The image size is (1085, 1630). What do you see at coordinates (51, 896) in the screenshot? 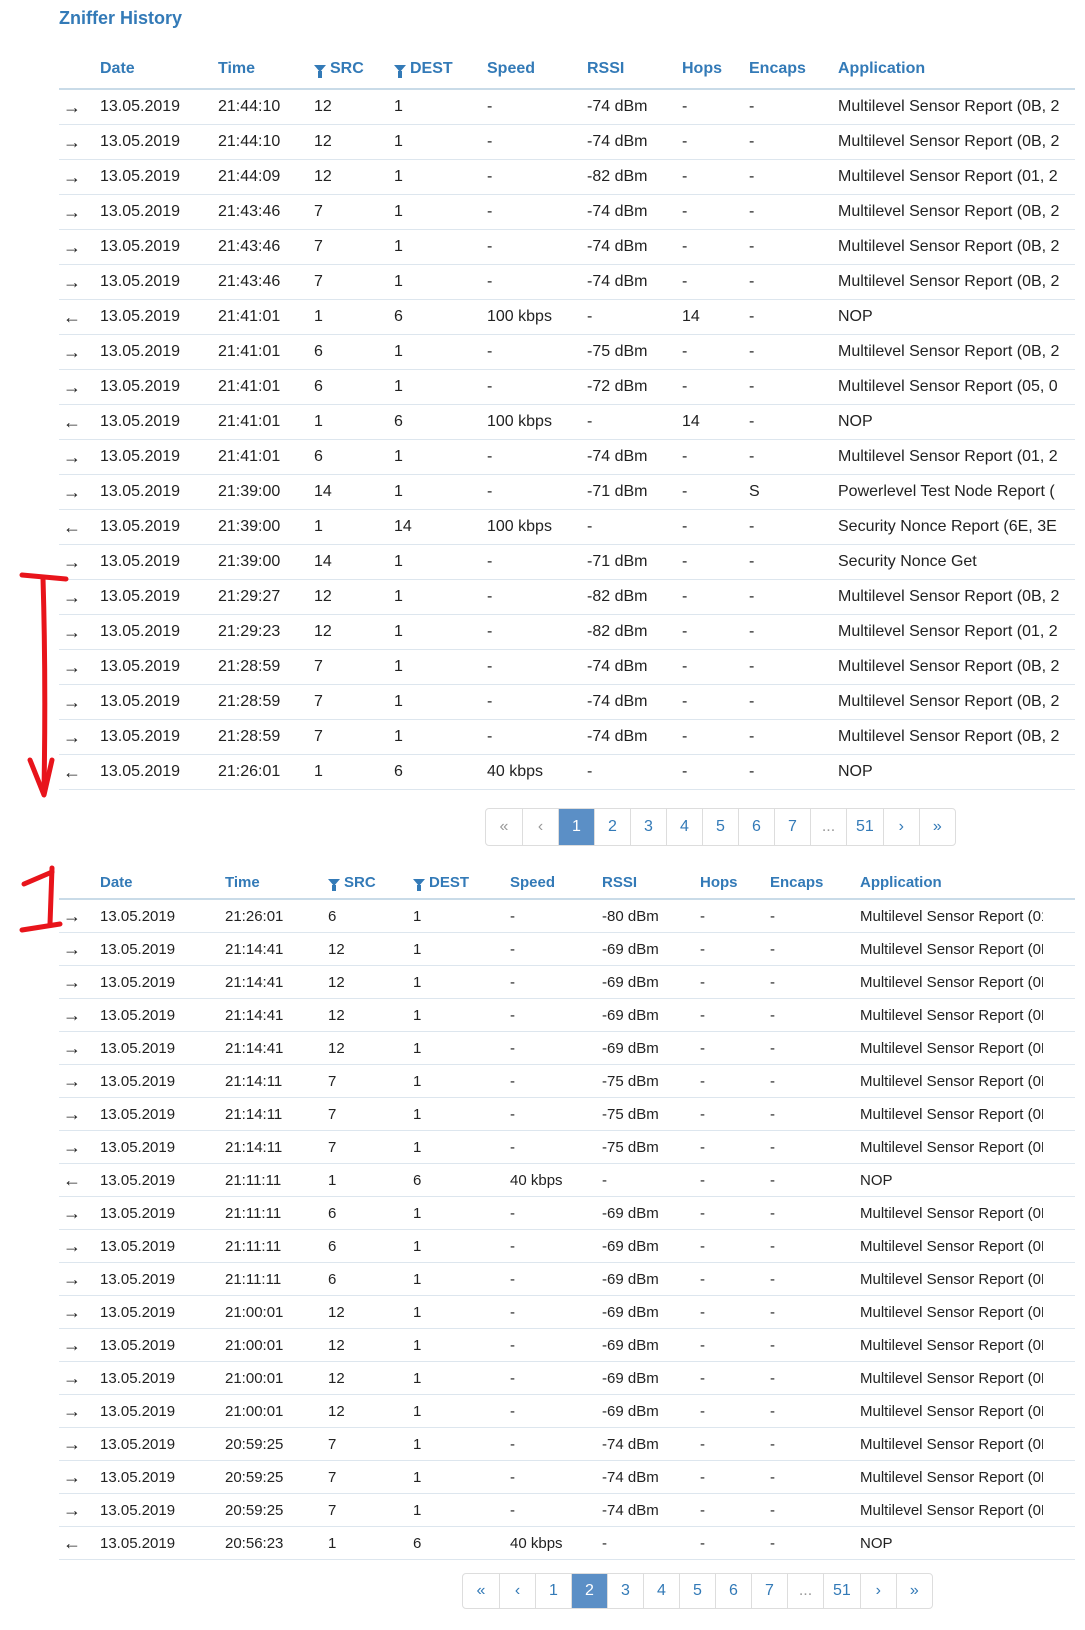
I see `annotation-marker-stem` at bounding box center [51, 896].